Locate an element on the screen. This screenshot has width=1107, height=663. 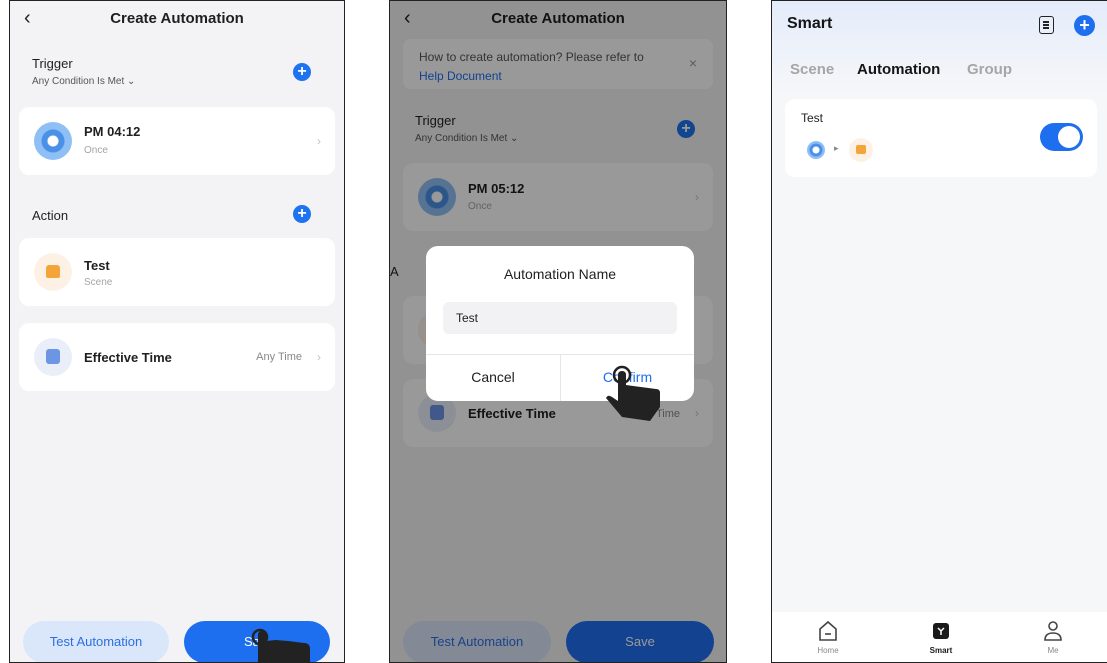
tab-scene: Scene is located at coordinates (812, 69).